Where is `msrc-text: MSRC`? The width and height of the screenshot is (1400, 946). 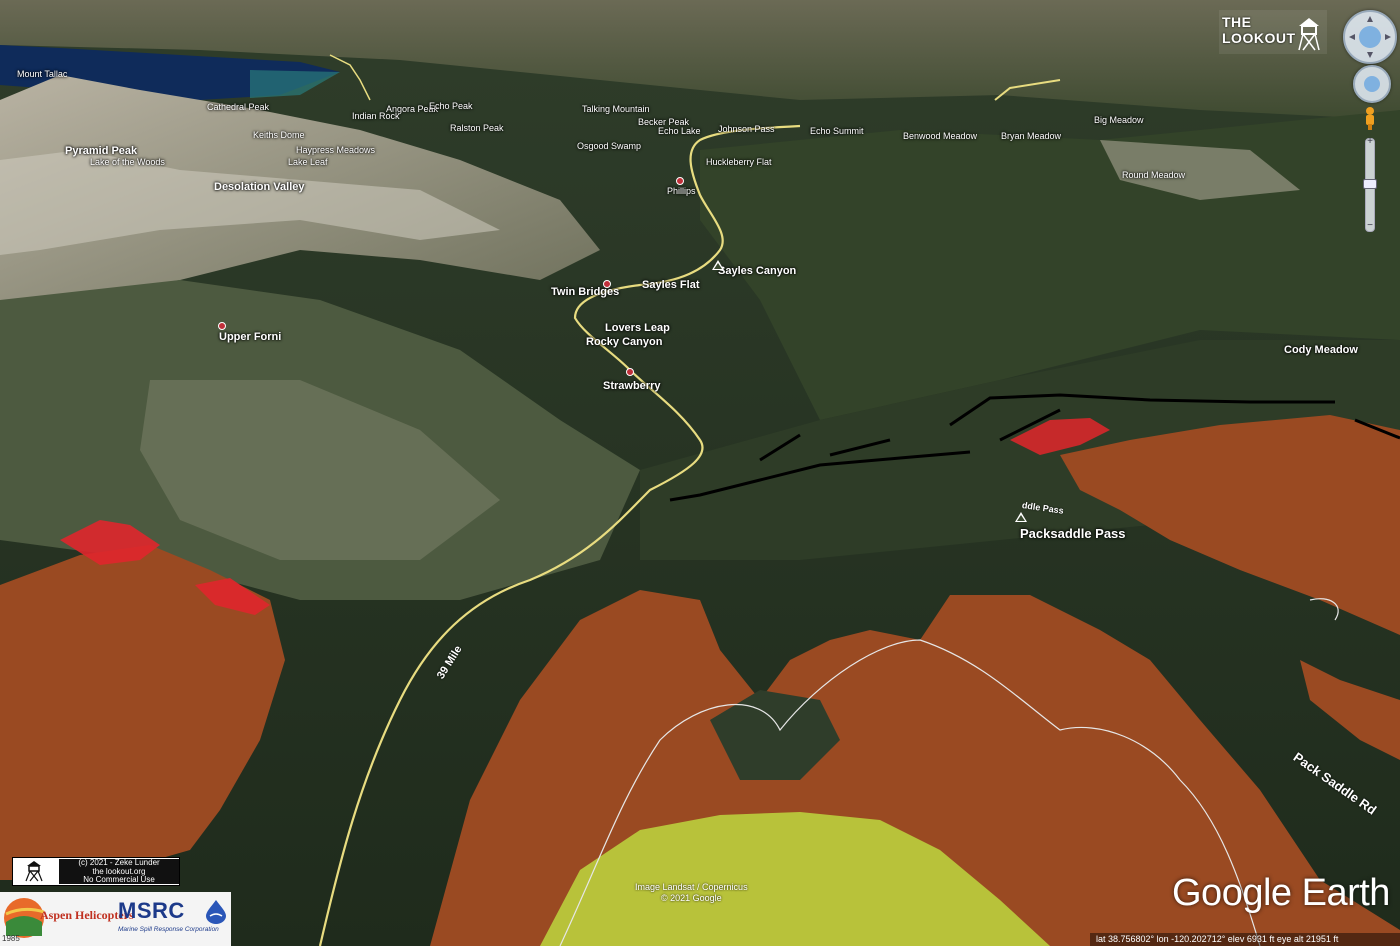
msrc-text: MSRC is located at coordinates (151, 910).